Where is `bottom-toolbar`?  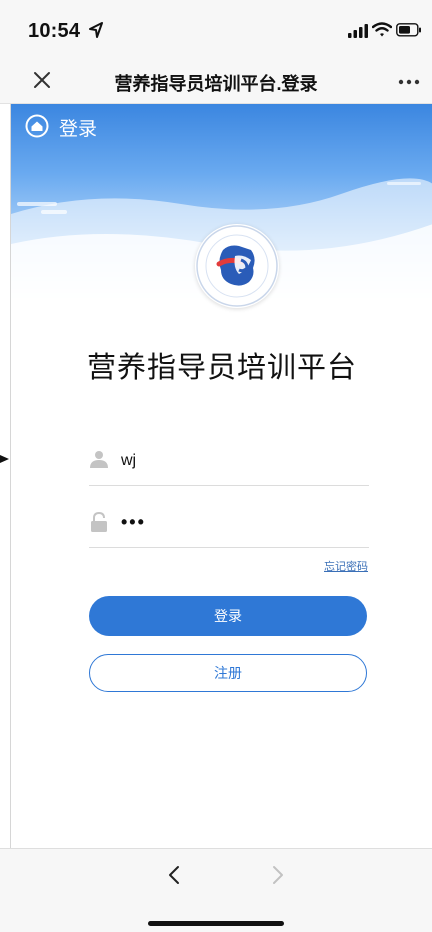
bottom-toolbar is located at coordinates (216, 890).